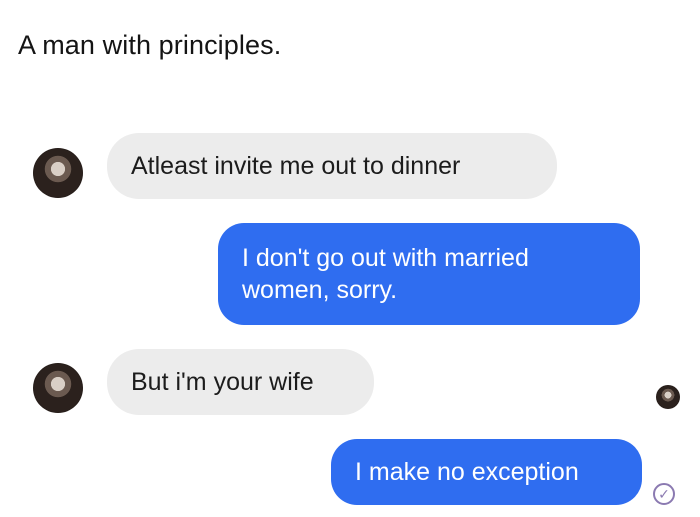 The image size is (700, 517). I want to click on message-incoming: But i'm your wife, so click(240, 382).